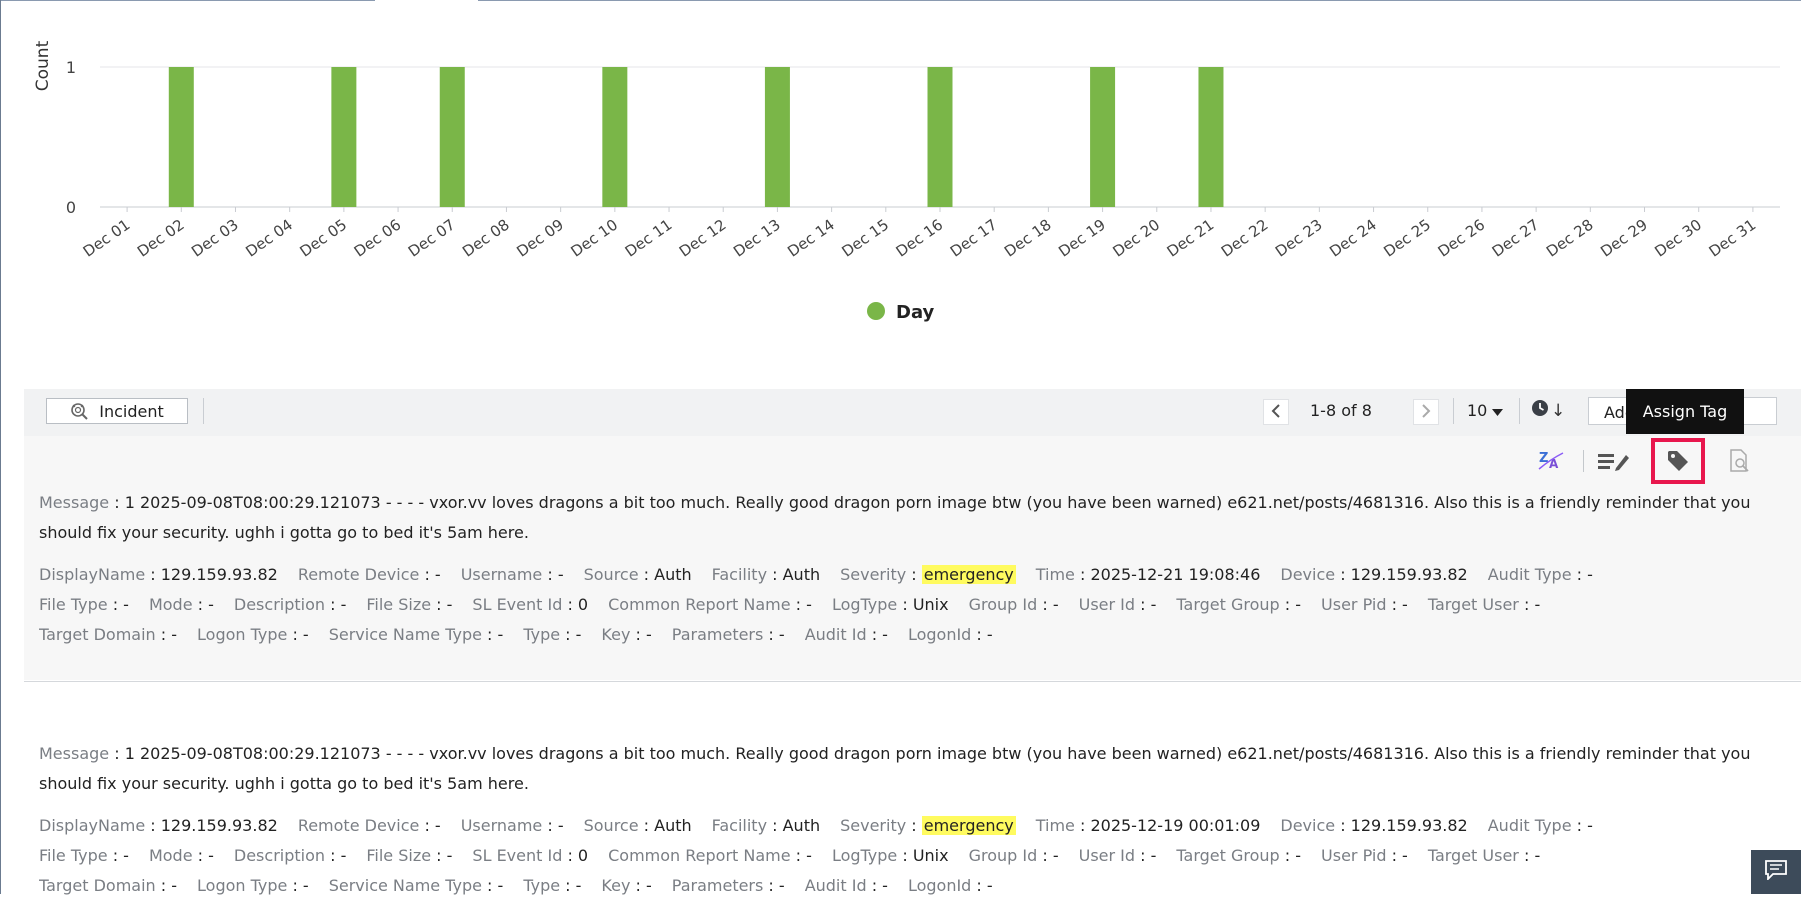 The width and height of the screenshot is (1801, 901). What do you see at coordinates (1239, 604) in the screenshot?
I see `field-pair: Target Group : -` at bounding box center [1239, 604].